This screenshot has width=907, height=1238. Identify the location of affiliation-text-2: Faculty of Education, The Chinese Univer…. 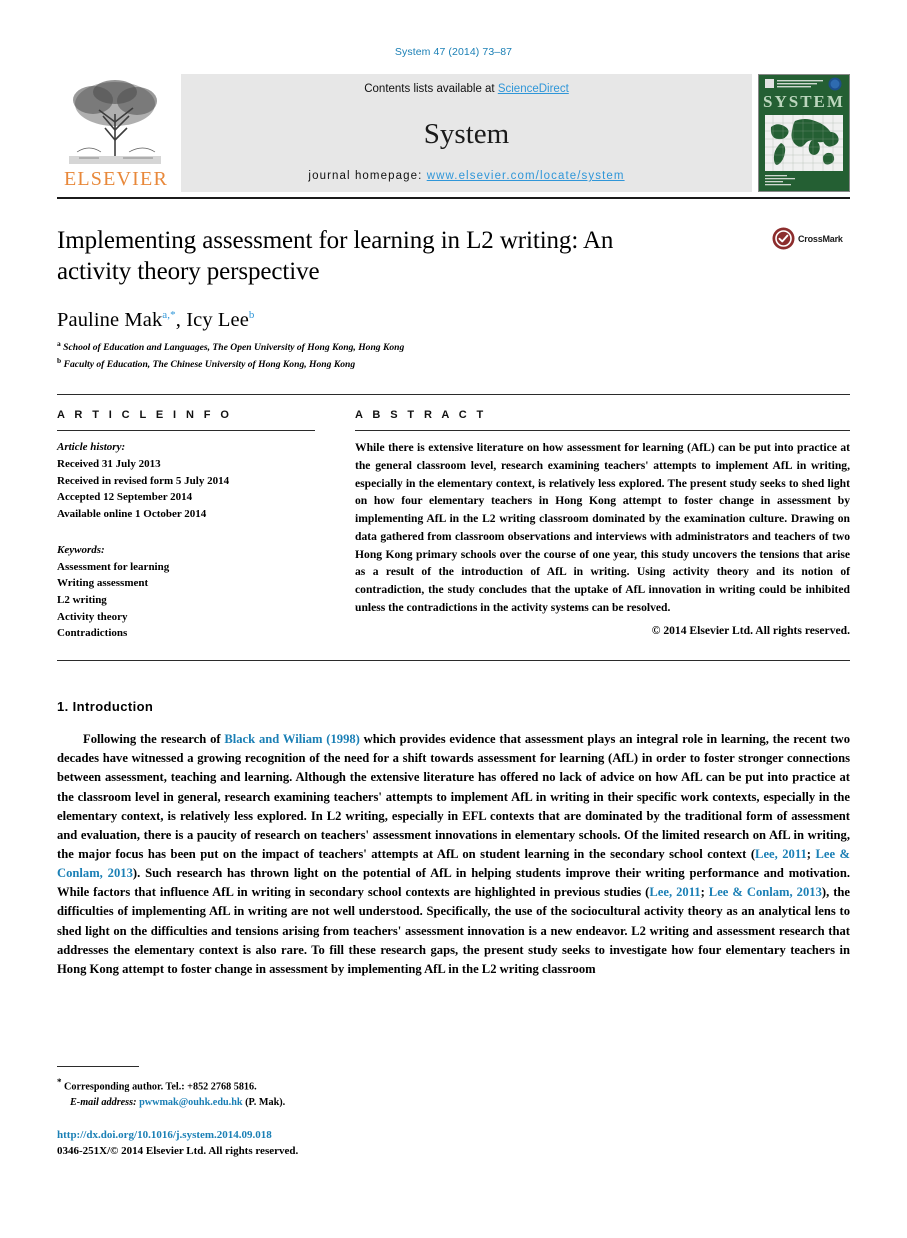
(209, 365).